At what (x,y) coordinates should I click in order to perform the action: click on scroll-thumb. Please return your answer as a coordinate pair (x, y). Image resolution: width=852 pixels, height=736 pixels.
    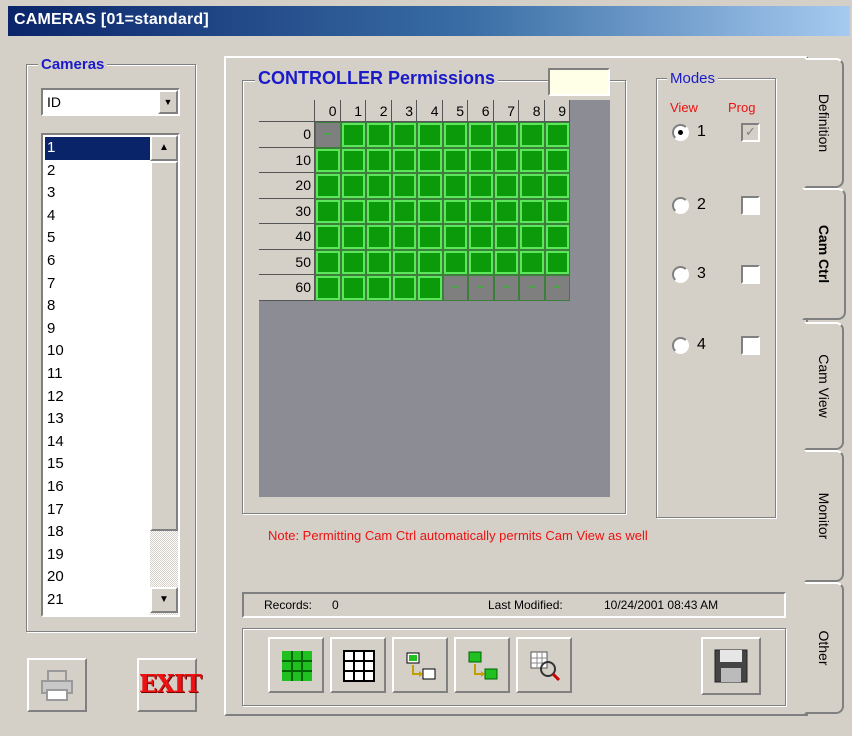
    Looking at the image, I should click on (164, 346).